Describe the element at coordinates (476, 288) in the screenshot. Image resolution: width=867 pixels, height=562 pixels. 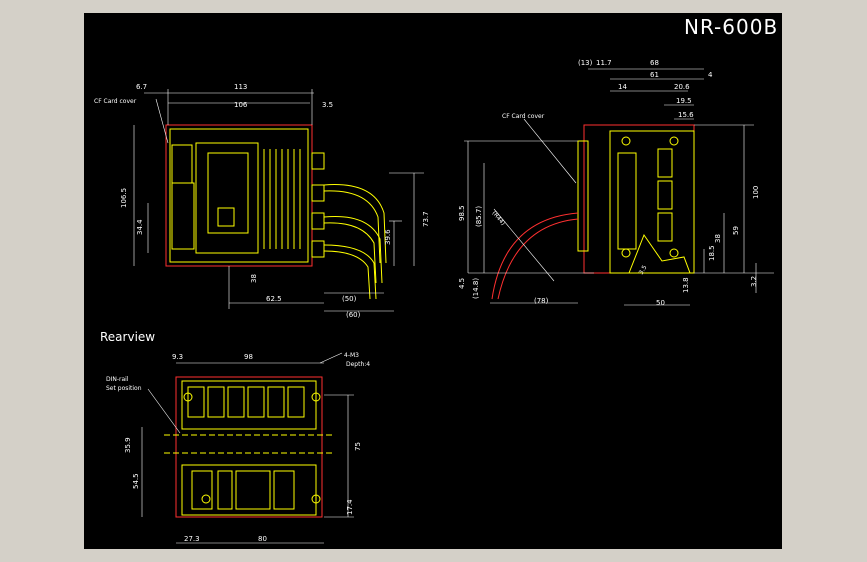
I see `dim-14-8: (14.8)` at that location.